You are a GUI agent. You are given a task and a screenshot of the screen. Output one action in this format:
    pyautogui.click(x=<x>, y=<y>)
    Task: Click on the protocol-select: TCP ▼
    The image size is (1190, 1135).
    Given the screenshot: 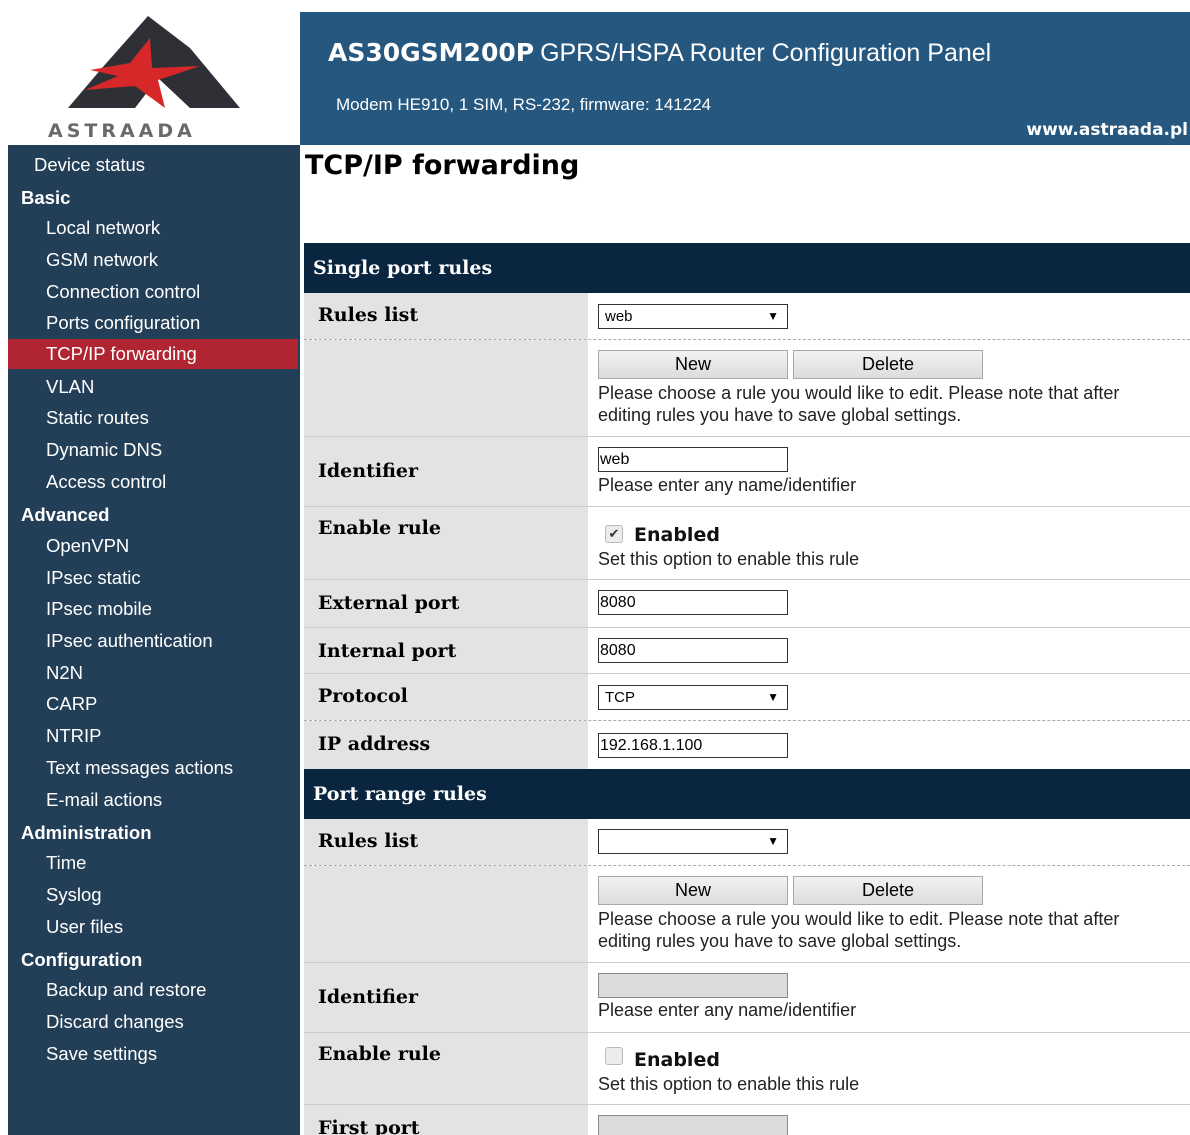 What is the action you would take?
    pyautogui.click(x=693, y=697)
    